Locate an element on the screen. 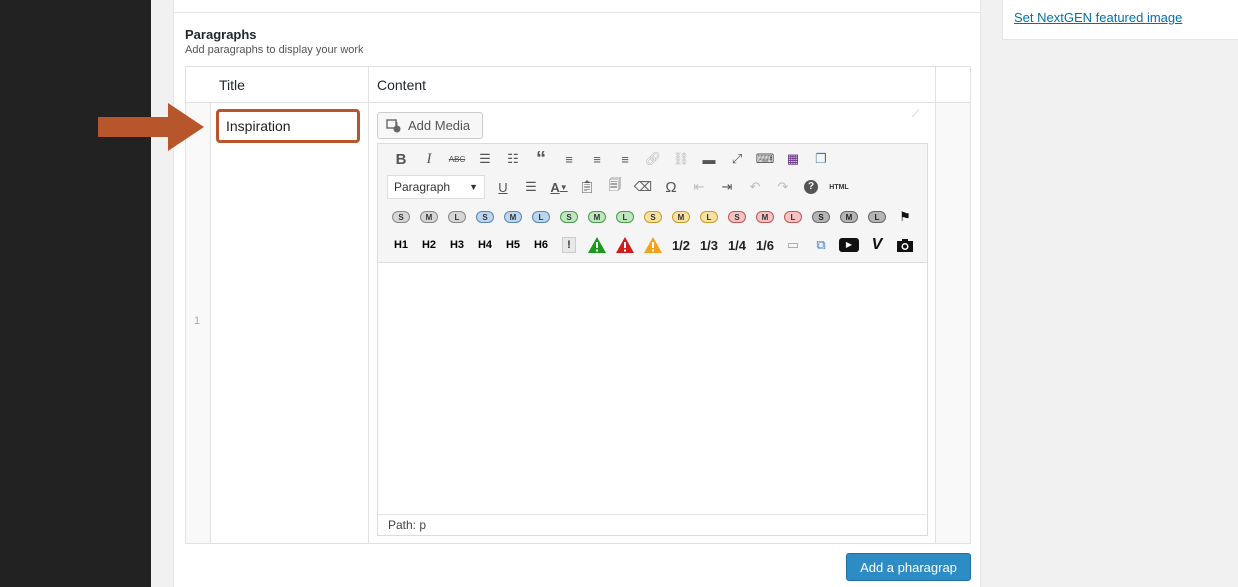 The image size is (1238, 587). heading-6-button: H6 is located at coordinates (541, 245).